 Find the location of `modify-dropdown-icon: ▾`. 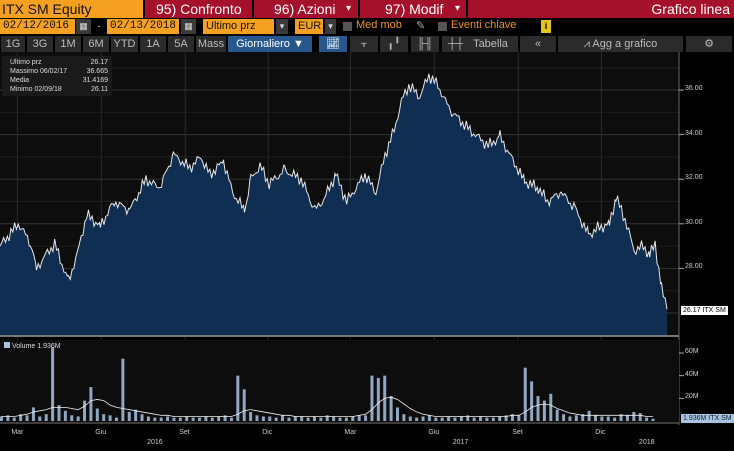

modify-dropdown-icon: ▾ is located at coordinates (457, 9).